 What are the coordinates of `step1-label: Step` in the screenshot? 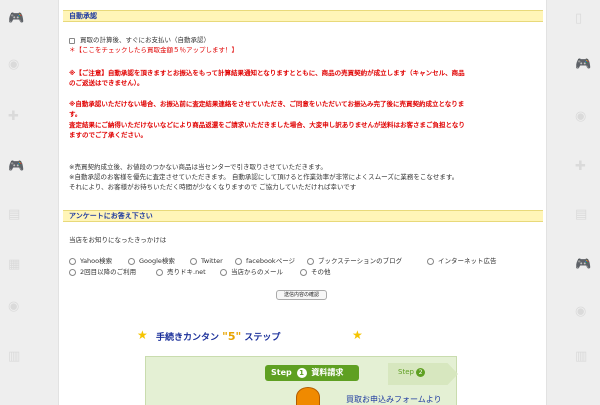 It's located at (281, 372).